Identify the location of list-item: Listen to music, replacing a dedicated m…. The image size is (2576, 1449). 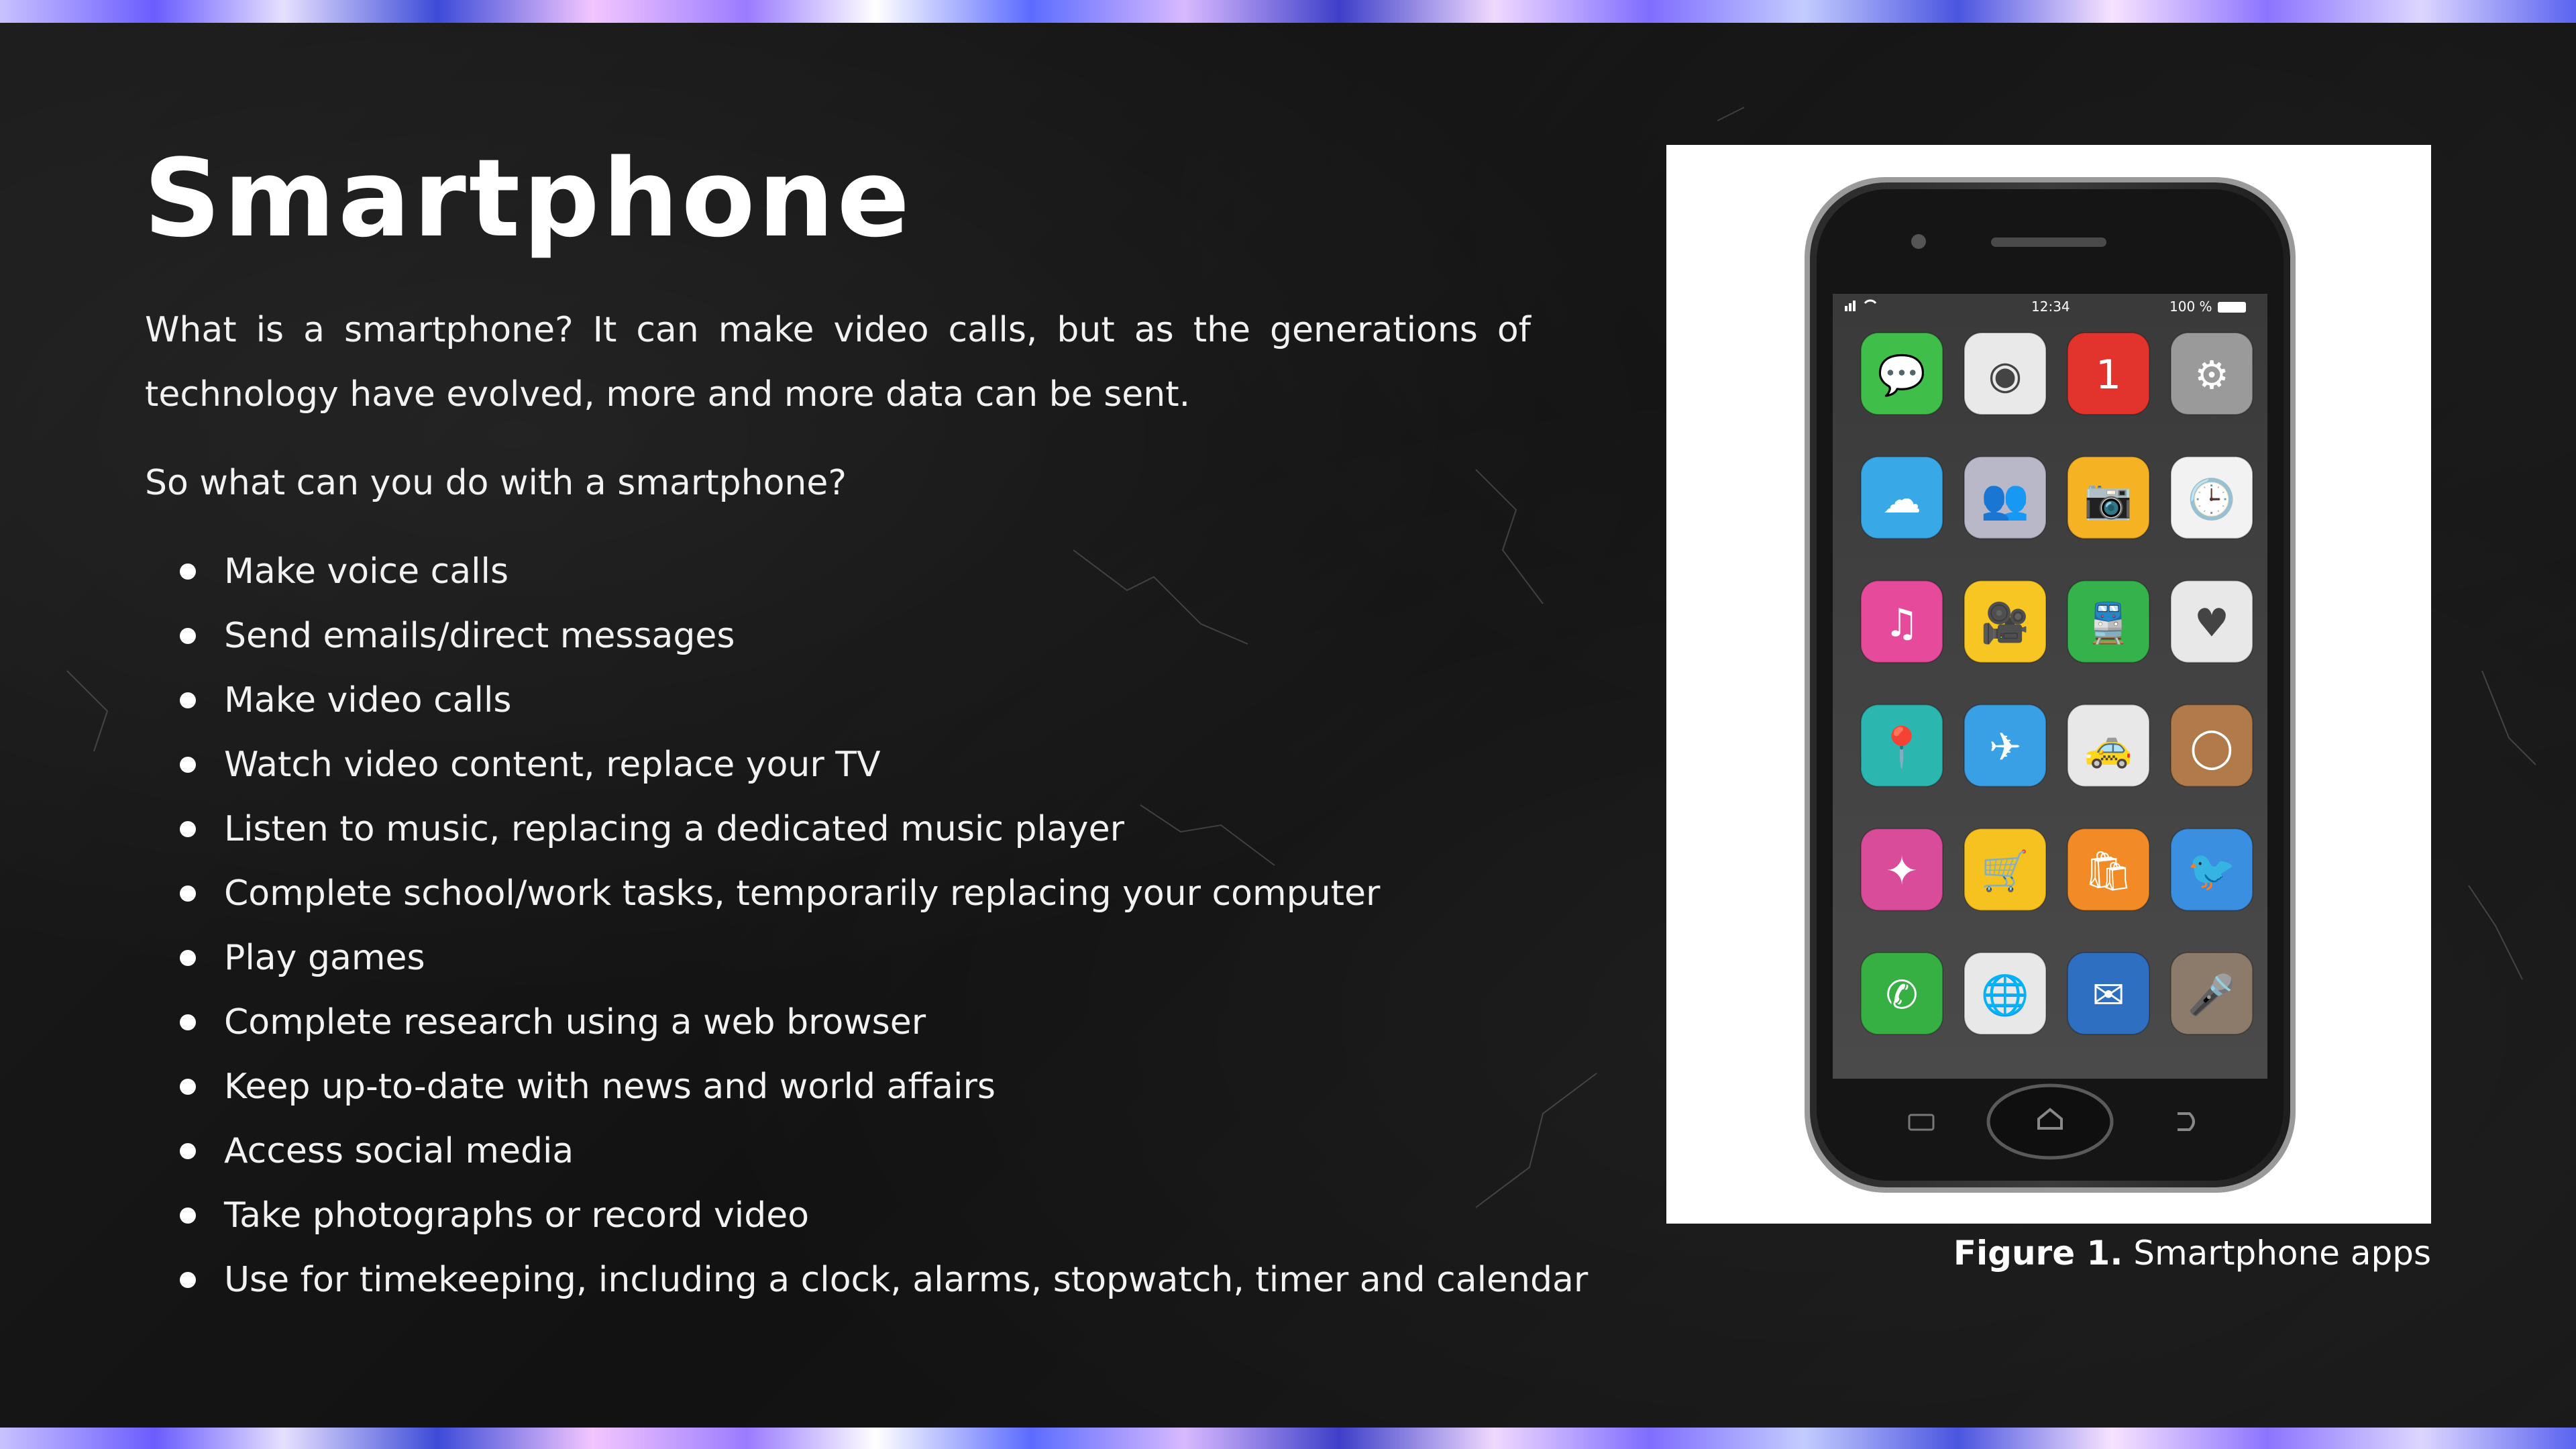
(838, 829).